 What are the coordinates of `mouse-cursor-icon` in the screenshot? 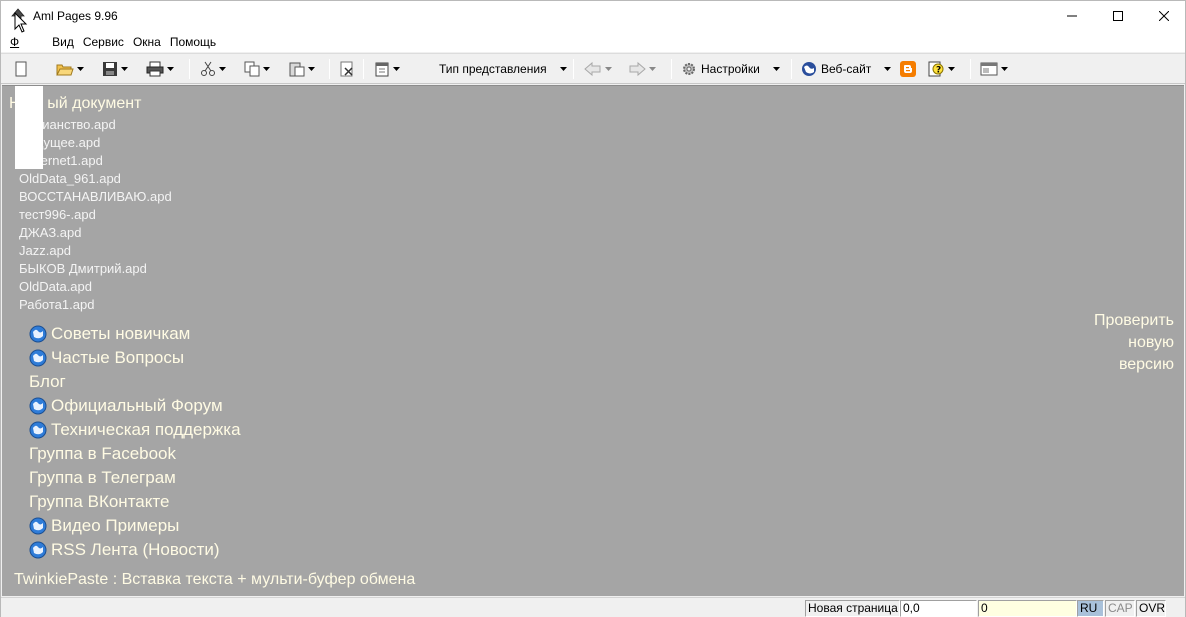 It's located at (21, 22).